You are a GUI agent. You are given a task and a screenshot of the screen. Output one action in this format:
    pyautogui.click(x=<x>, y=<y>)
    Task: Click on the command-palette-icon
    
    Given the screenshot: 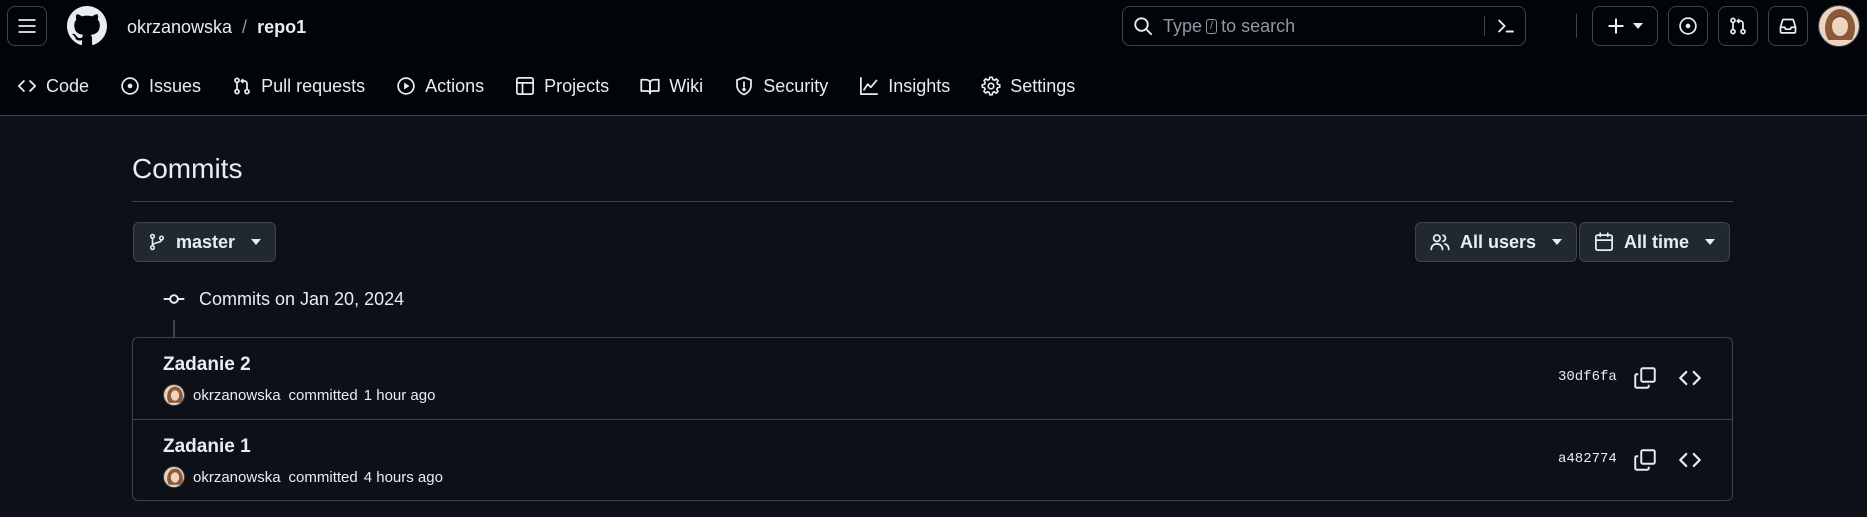 What is the action you would take?
    pyautogui.click(x=1506, y=26)
    